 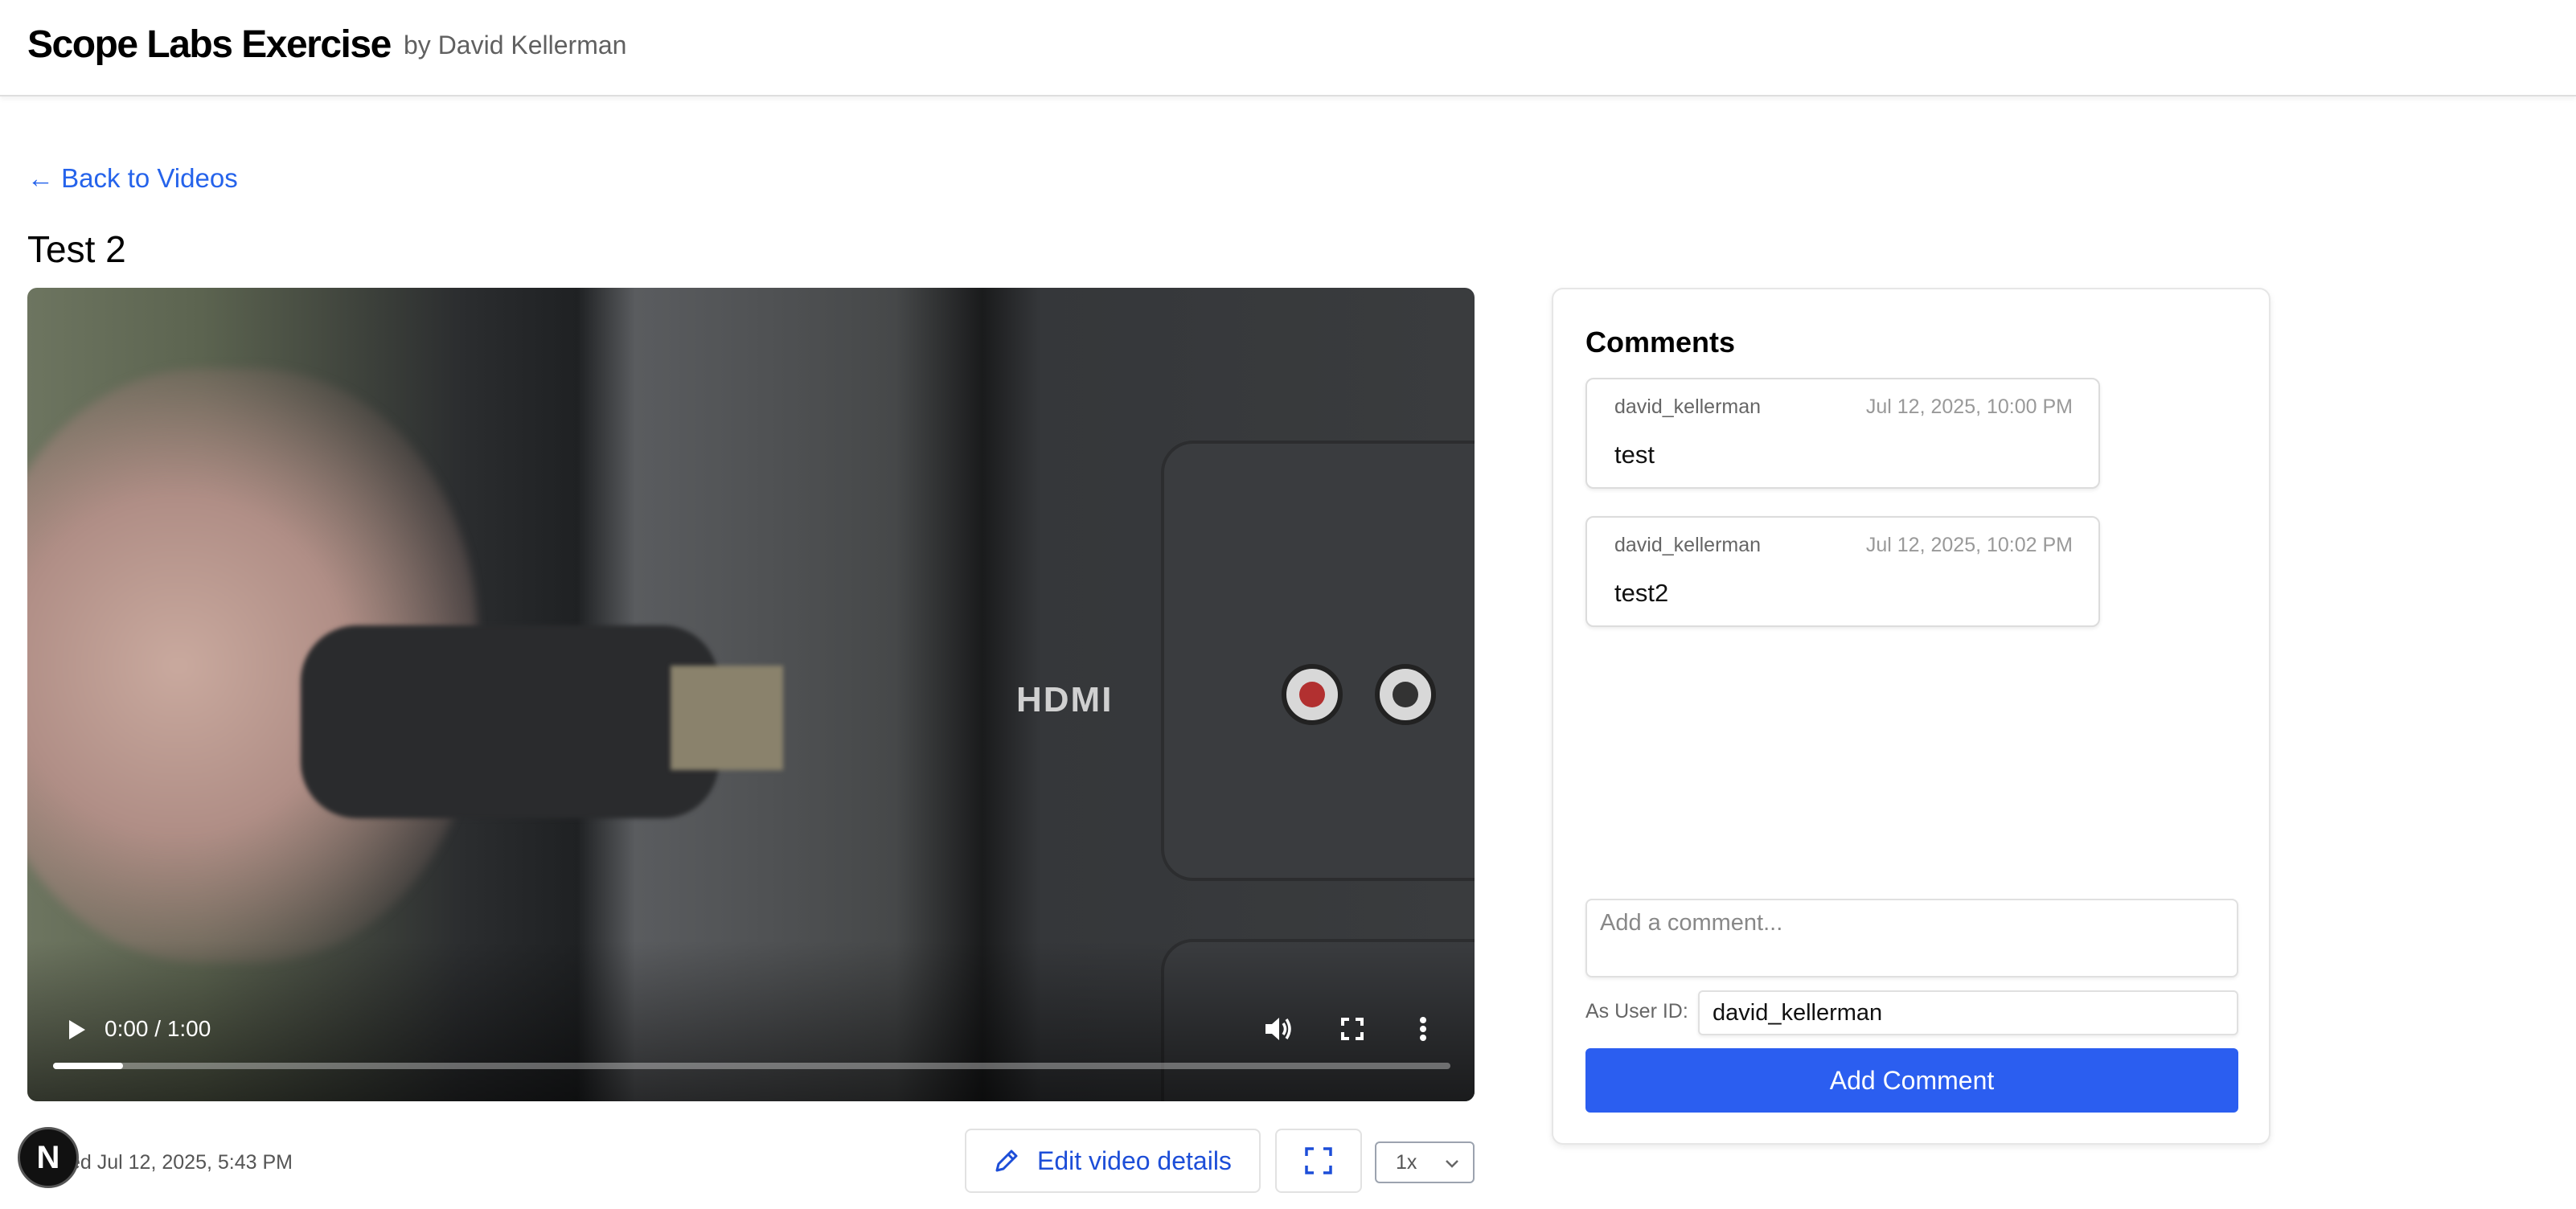 What do you see at coordinates (1452, 1164) in the screenshot?
I see `chevron-down-icon` at bounding box center [1452, 1164].